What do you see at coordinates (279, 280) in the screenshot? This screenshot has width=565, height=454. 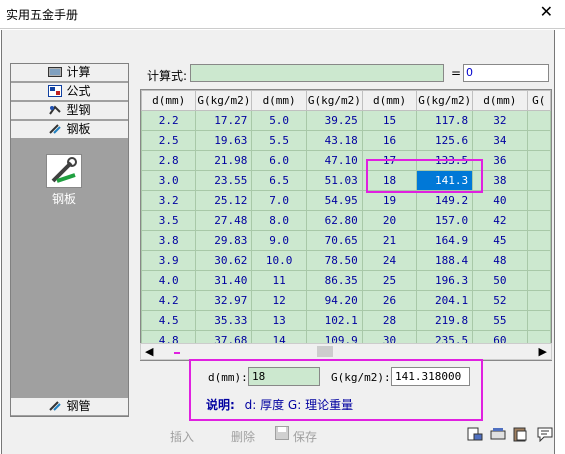 I see `table-cell: 11` at bounding box center [279, 280].